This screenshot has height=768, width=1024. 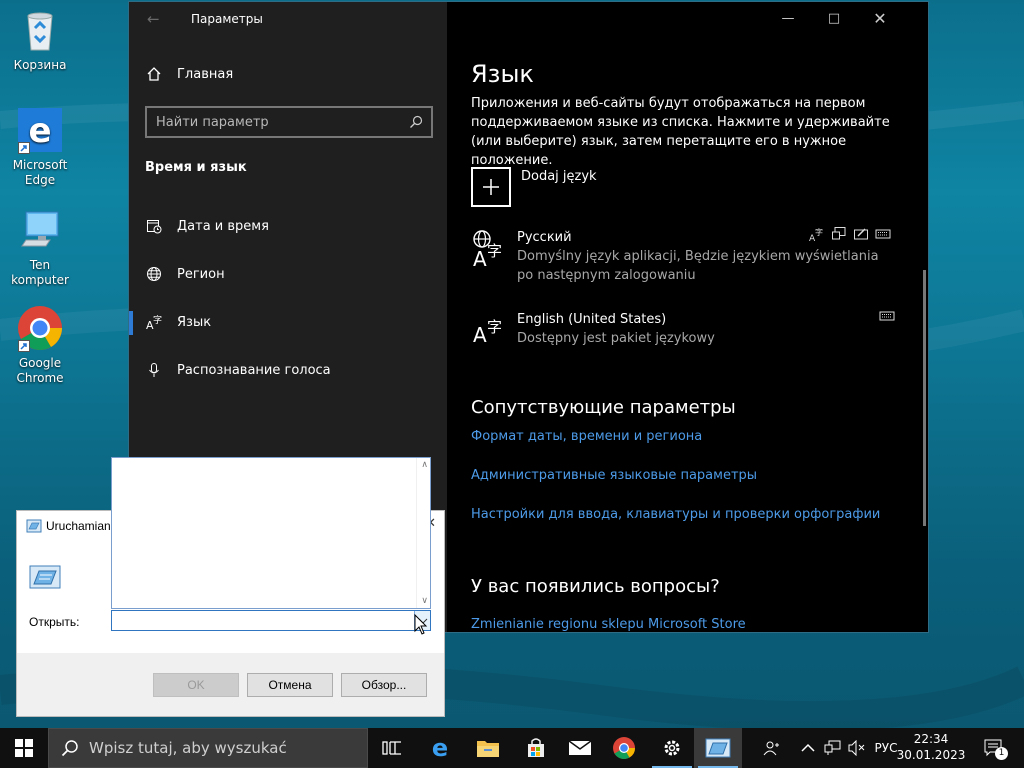 I want to click on desktop-icon-this-pc: Ten komputer, so click(x=40, y=247).